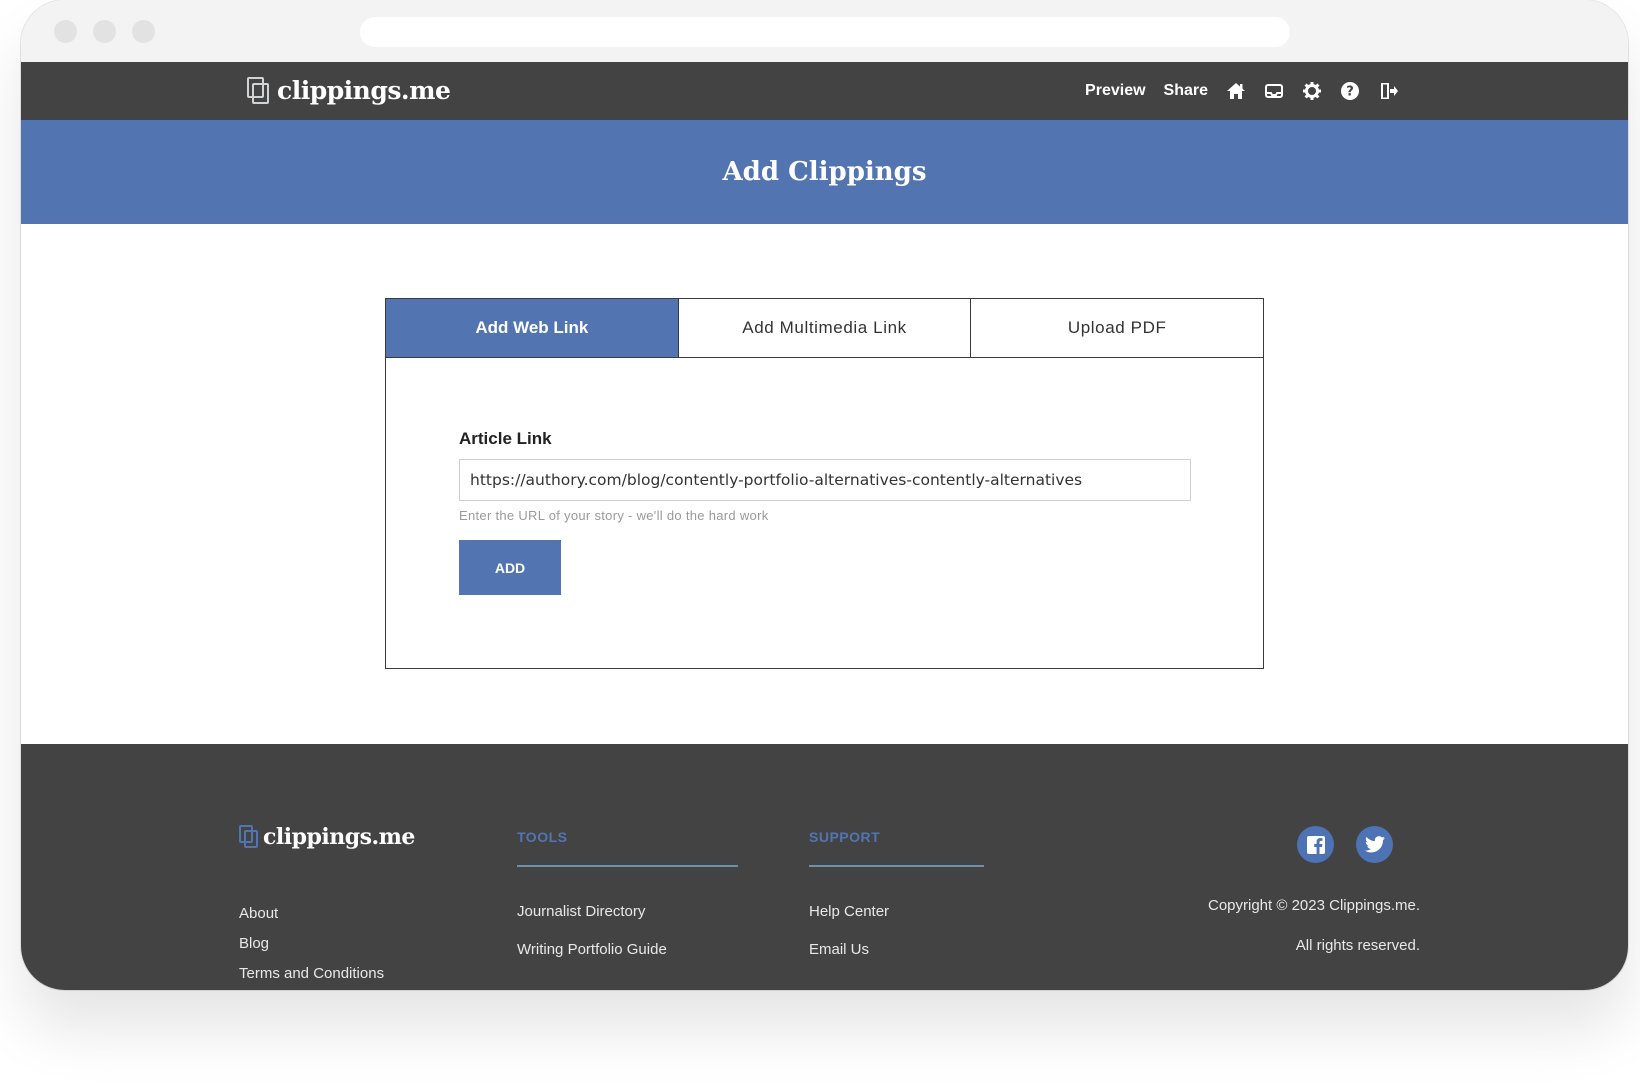 The height and width of the screenshot is (1086, 1640). What do you see at coordinates (505, 438) in the screenshot?
I see `article-link-label: Article Link` at bounding box center [505, 438].